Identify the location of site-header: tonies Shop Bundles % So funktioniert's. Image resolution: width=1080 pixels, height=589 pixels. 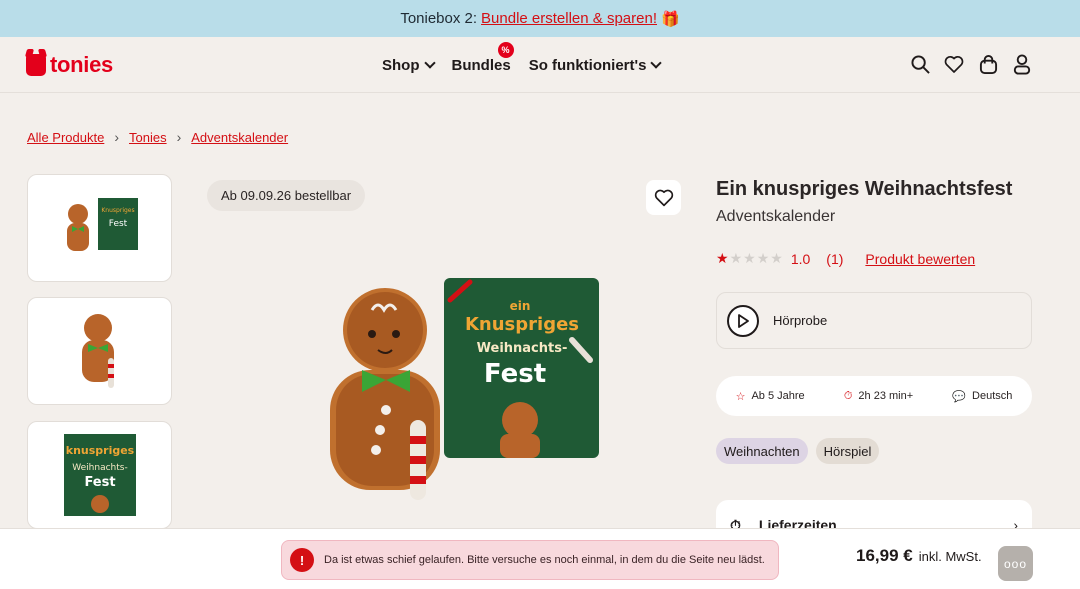
(540, 65).